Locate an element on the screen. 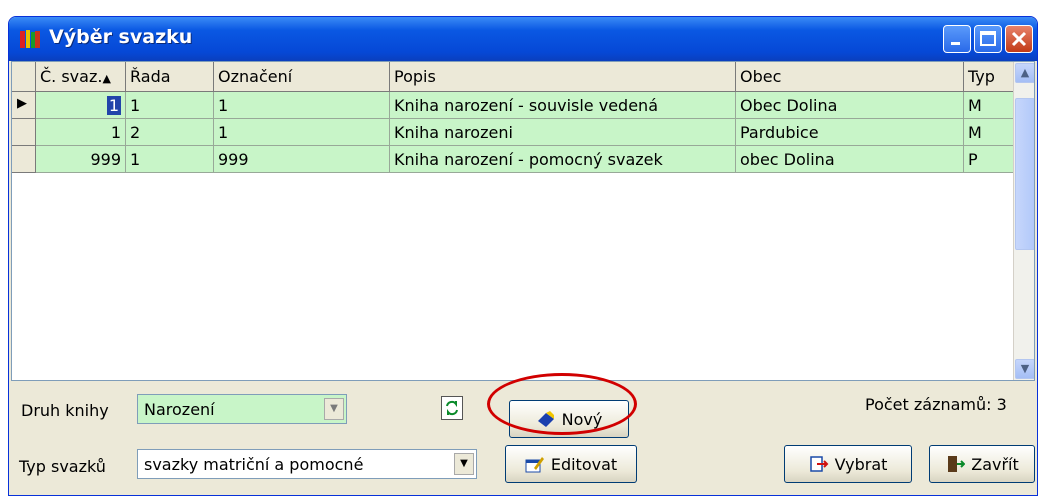  scroll-up-button: ▲ is located at coordinates (1024, 73).